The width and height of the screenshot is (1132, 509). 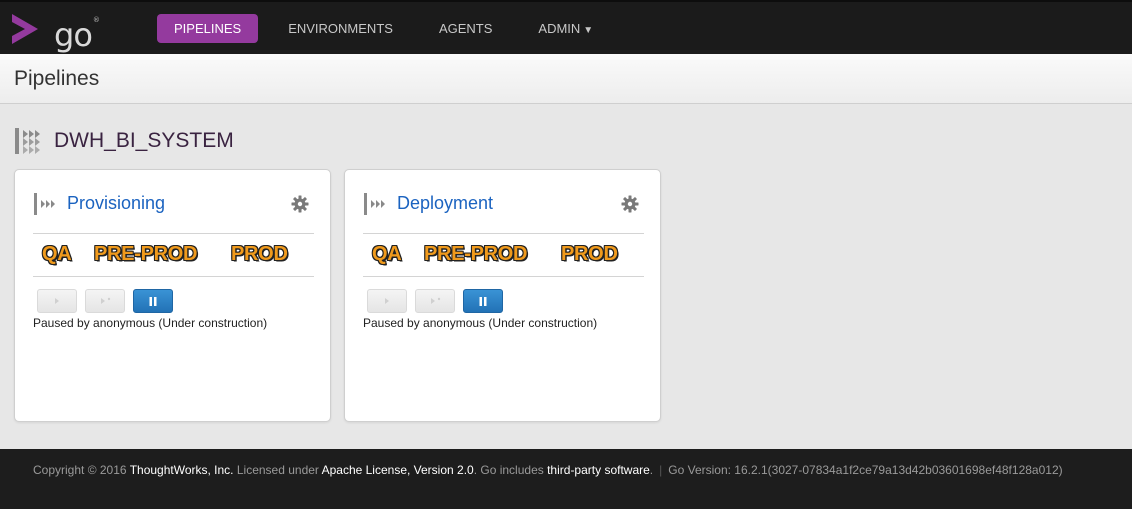 What do you see at coordinates (559, 28) in the screenshot?
I see `nav-admin-label: ADMIN` at bounding box center [559, 28].